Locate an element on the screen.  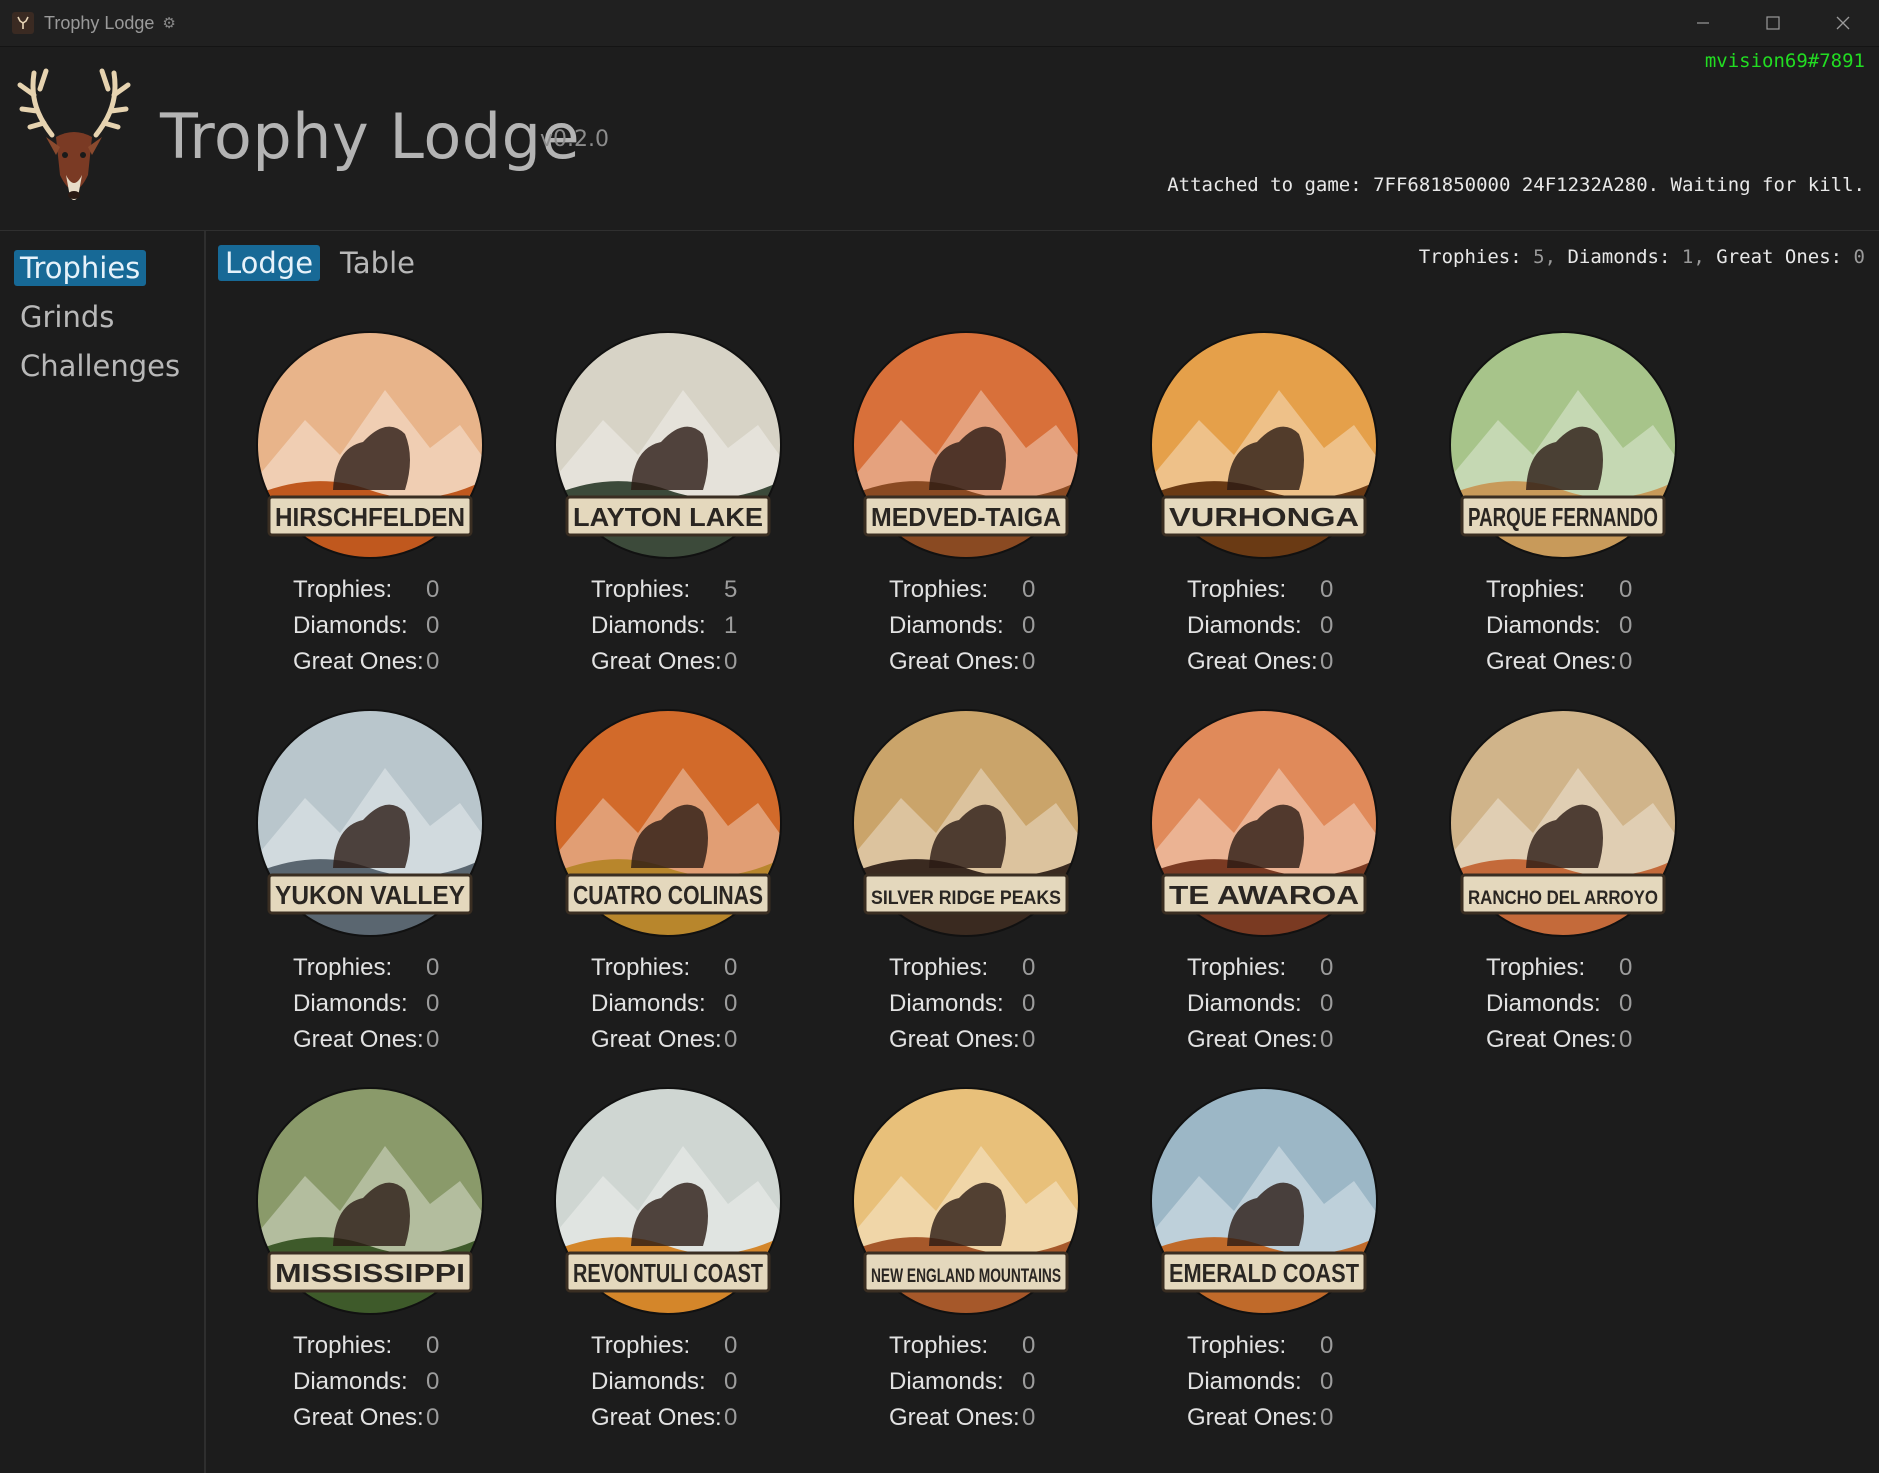
reserve-badge: PARQUE FERNANDO is located at coordinates (1563, 445).